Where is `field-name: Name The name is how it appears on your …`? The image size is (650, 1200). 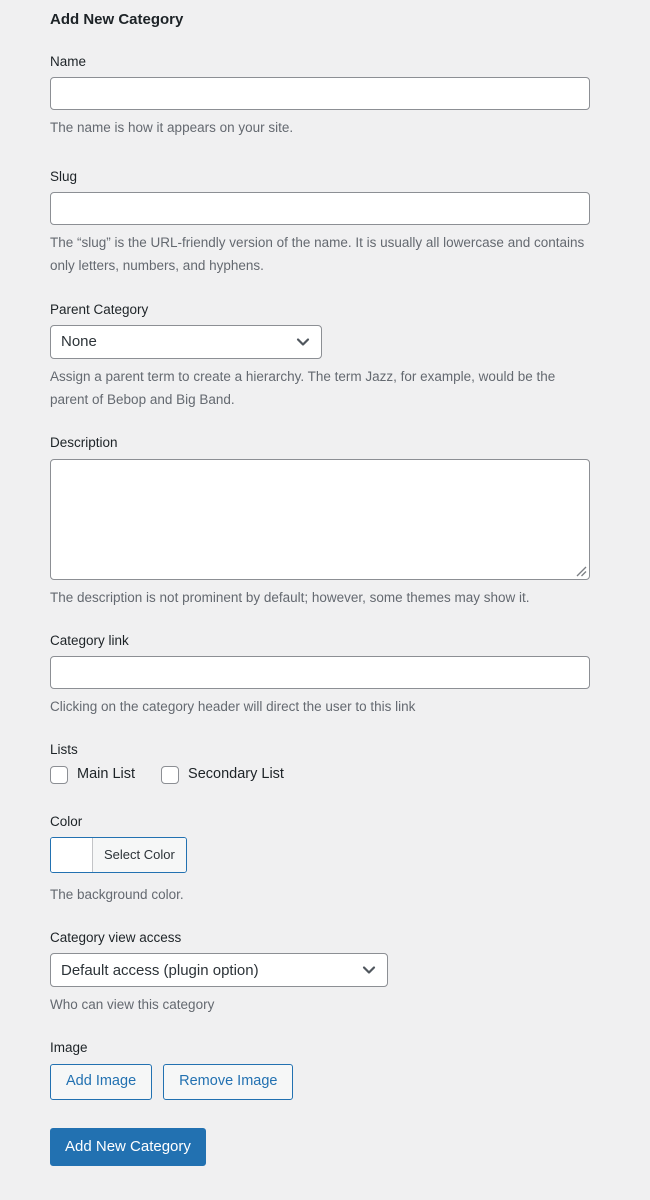 field-name: Name The name is how it appears on your … is located at coordinates (350, 95).